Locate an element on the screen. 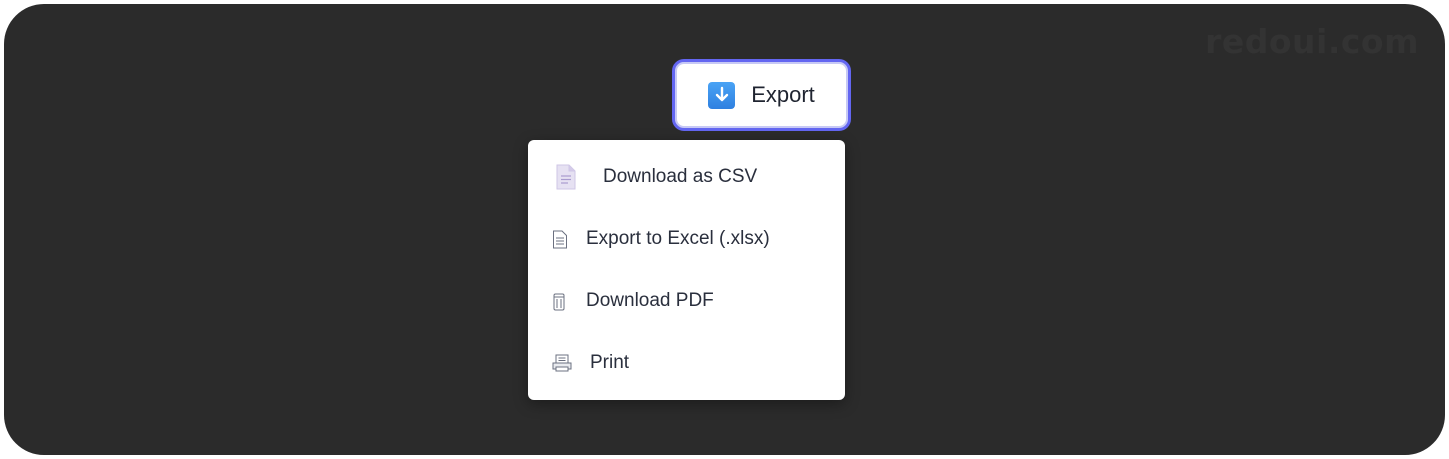 This screenshot has height=459, width=1449. menu-item-label: Download as CSV is located at coordinates (680, 176).